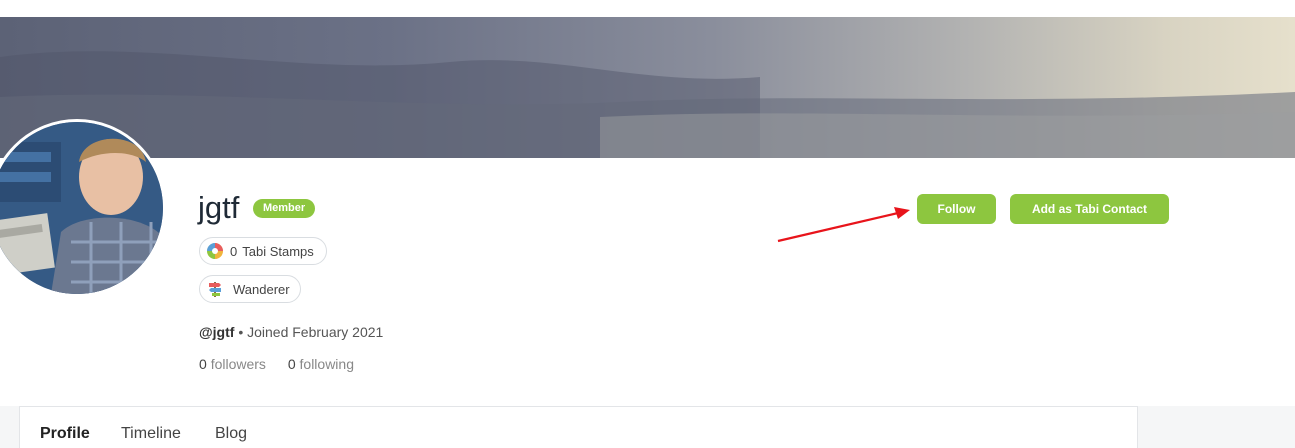 The height and width of the screenshot is (448, 1295). I want to click on following-label: following, so click(326, 364).